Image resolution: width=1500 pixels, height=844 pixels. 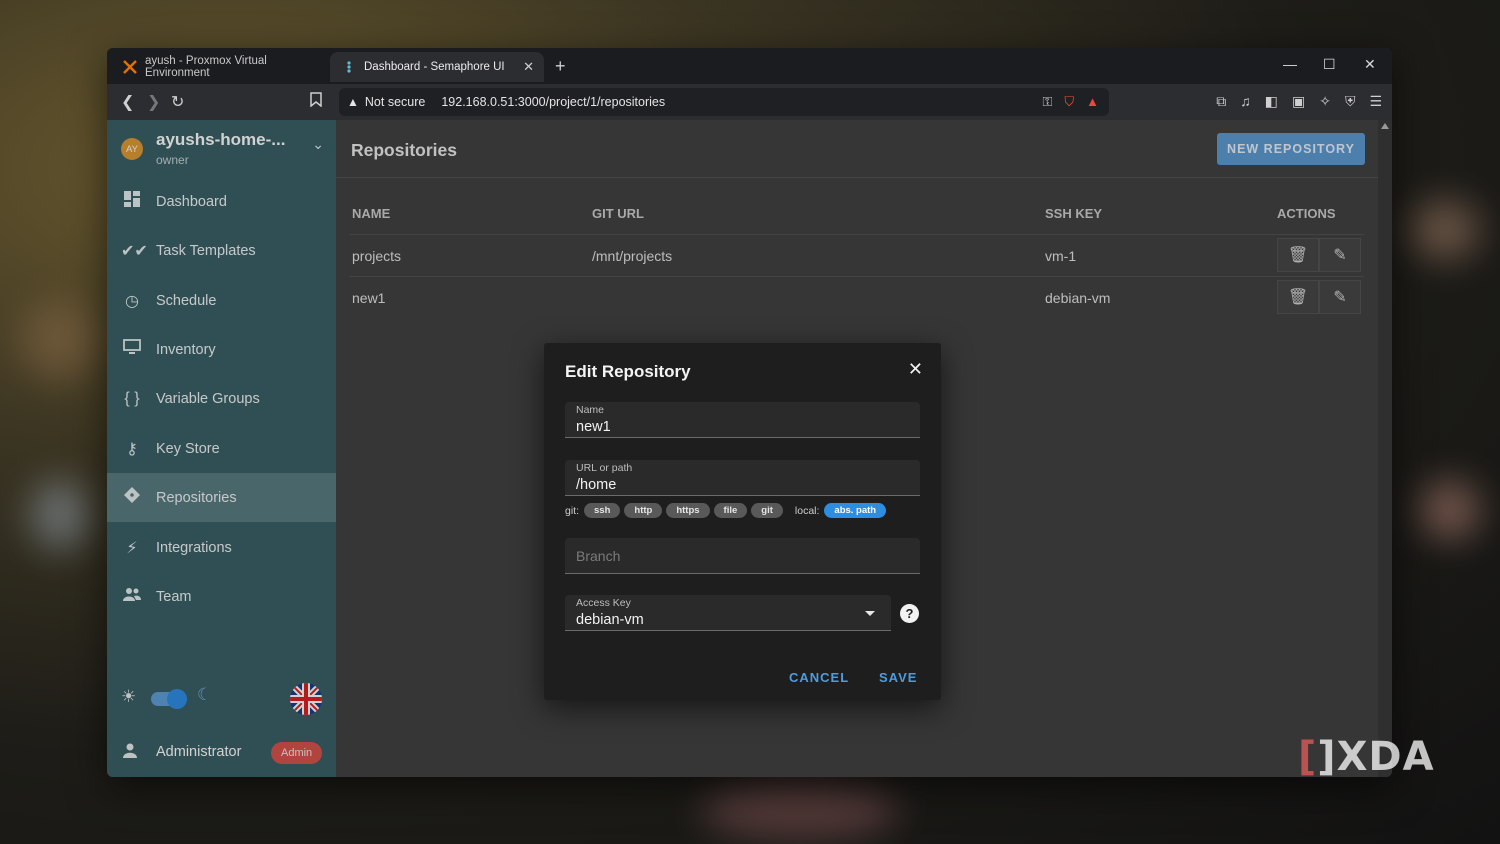 What do you see at coordinates (1271, 101) in the screenshot?
I see `sidebar-toggle-icon: ◧` at bounding box center [1271, 101].